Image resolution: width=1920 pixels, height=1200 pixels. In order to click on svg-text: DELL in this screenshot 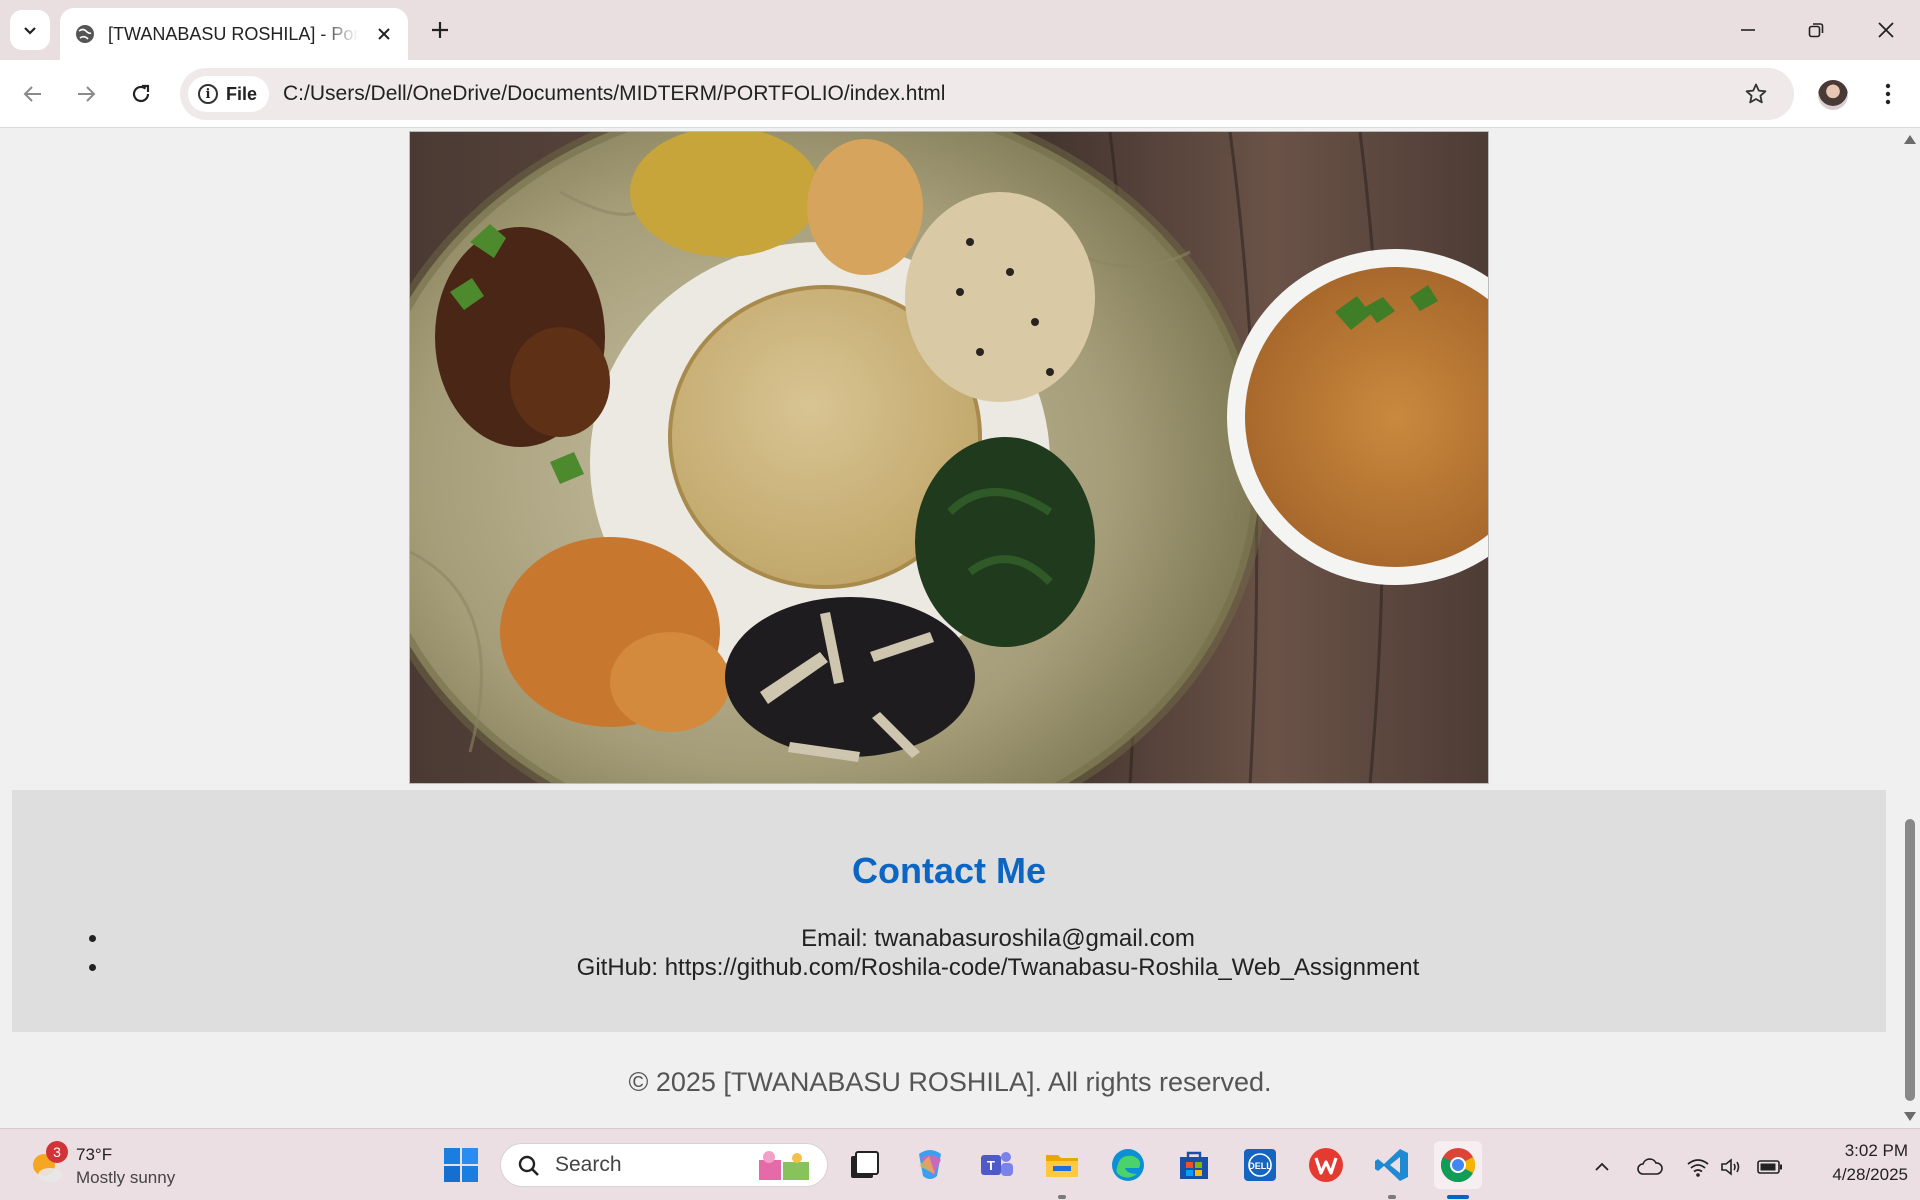, I will do `click(1260, 1166)`.